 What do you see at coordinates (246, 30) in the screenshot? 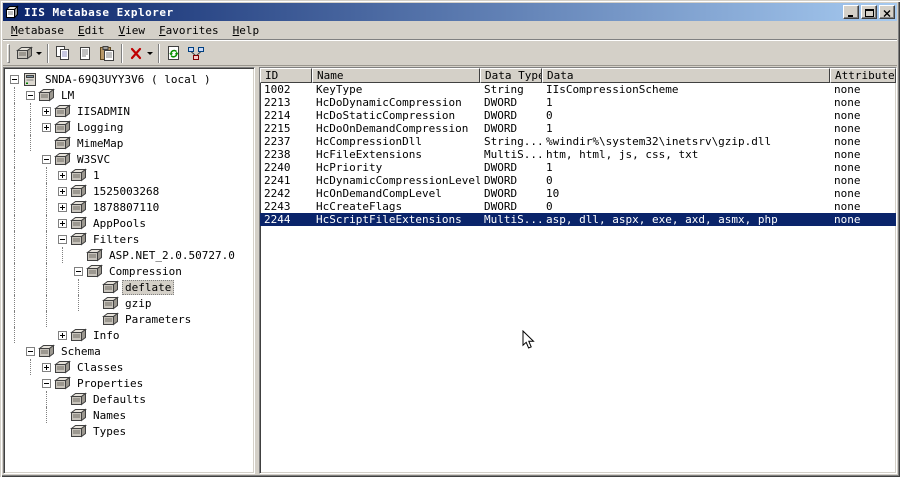
I see `menu-help: Help` at bounding box center [246, 30].